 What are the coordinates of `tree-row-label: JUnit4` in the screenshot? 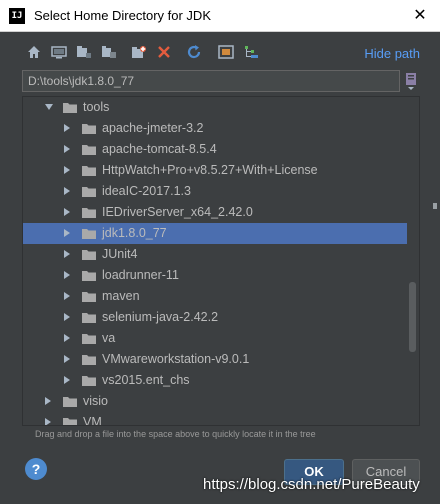 It's located at (120, 254).